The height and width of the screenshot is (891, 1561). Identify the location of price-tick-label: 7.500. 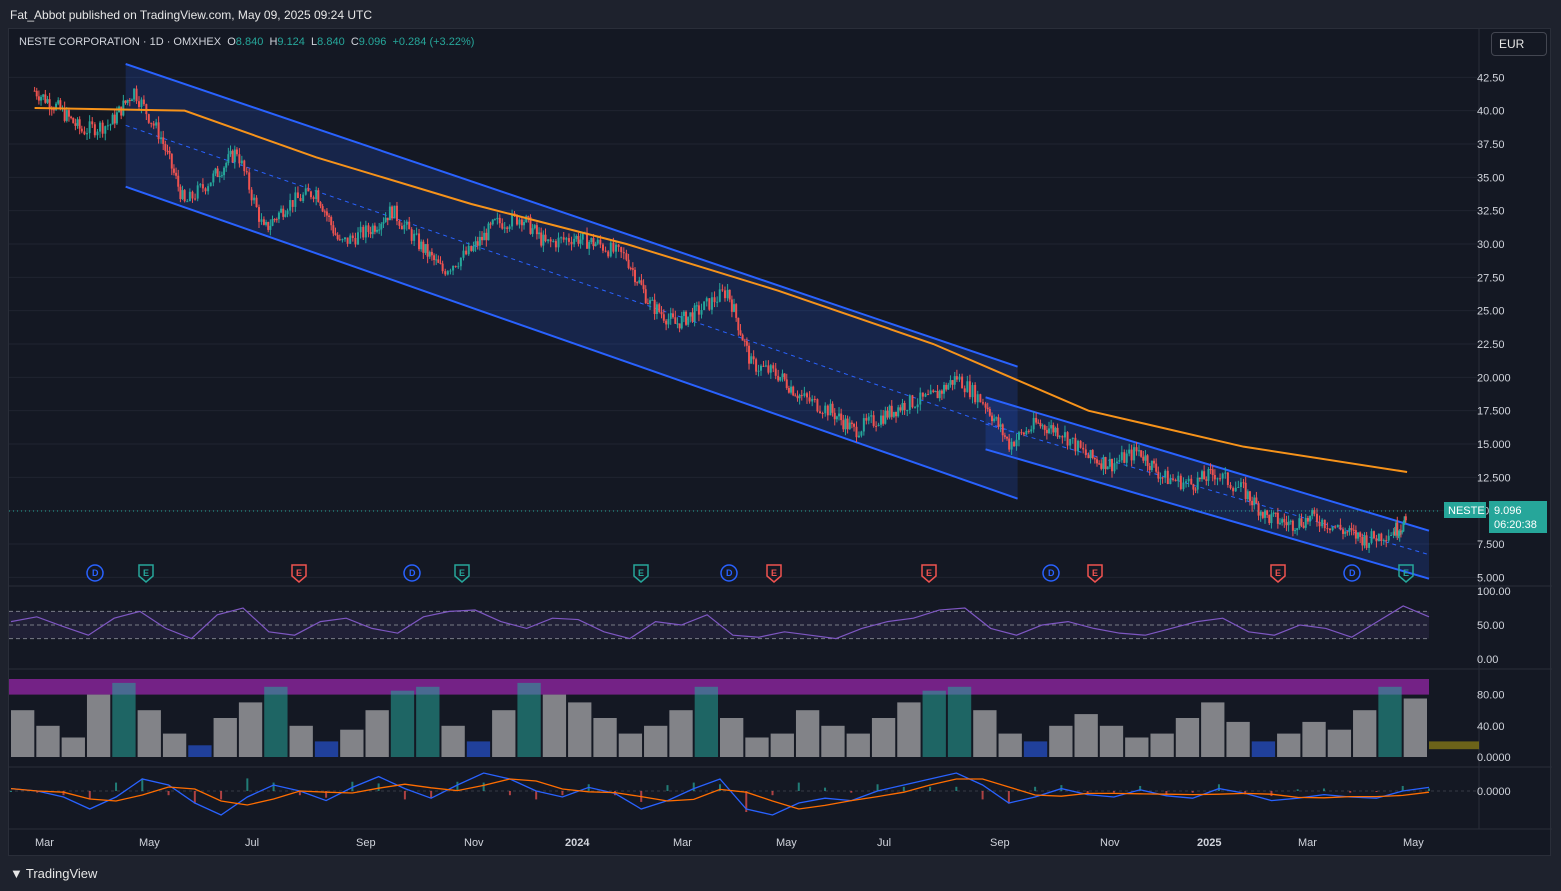
(1491, 545).